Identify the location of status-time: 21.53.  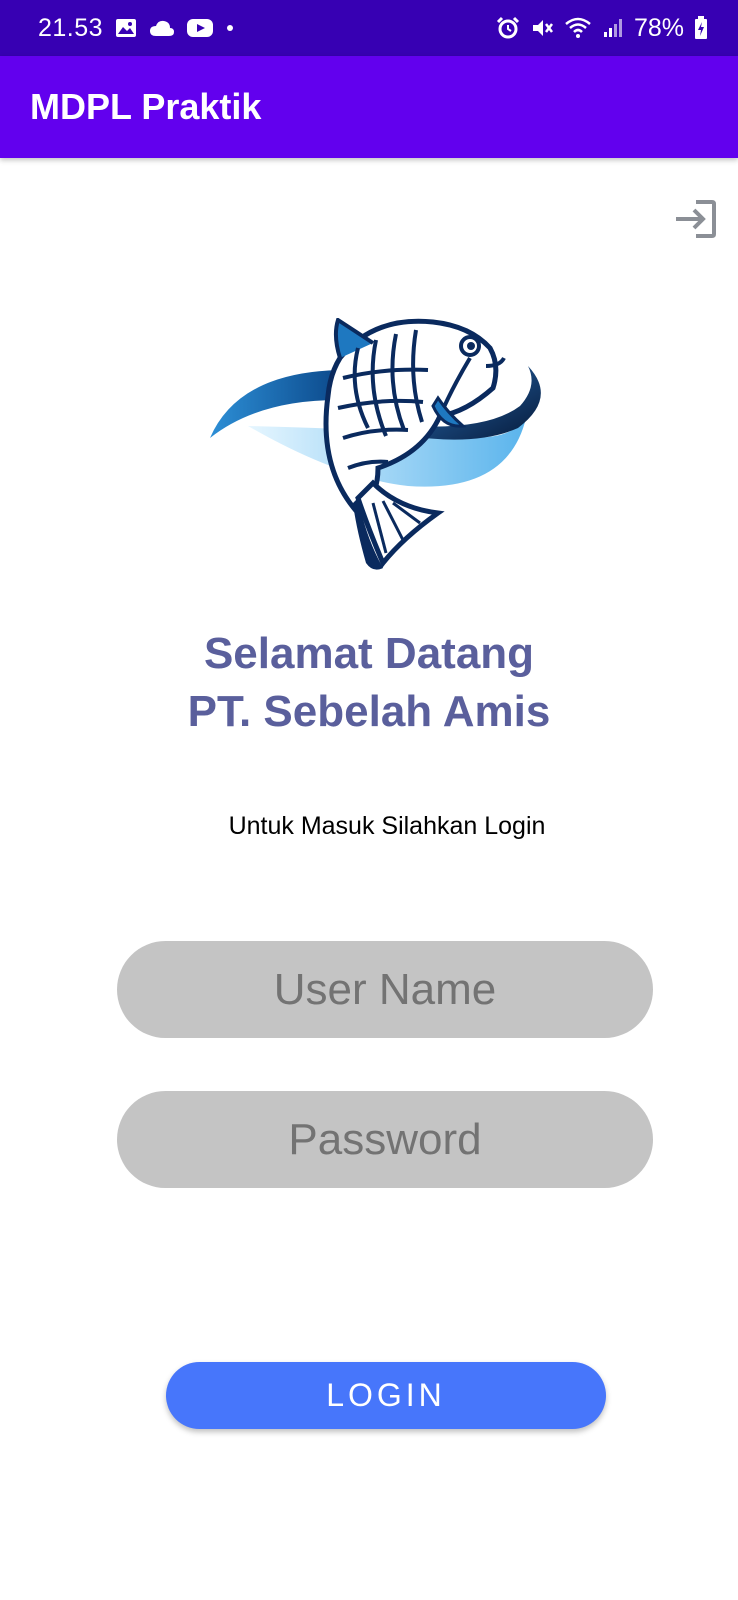
(71, 27).